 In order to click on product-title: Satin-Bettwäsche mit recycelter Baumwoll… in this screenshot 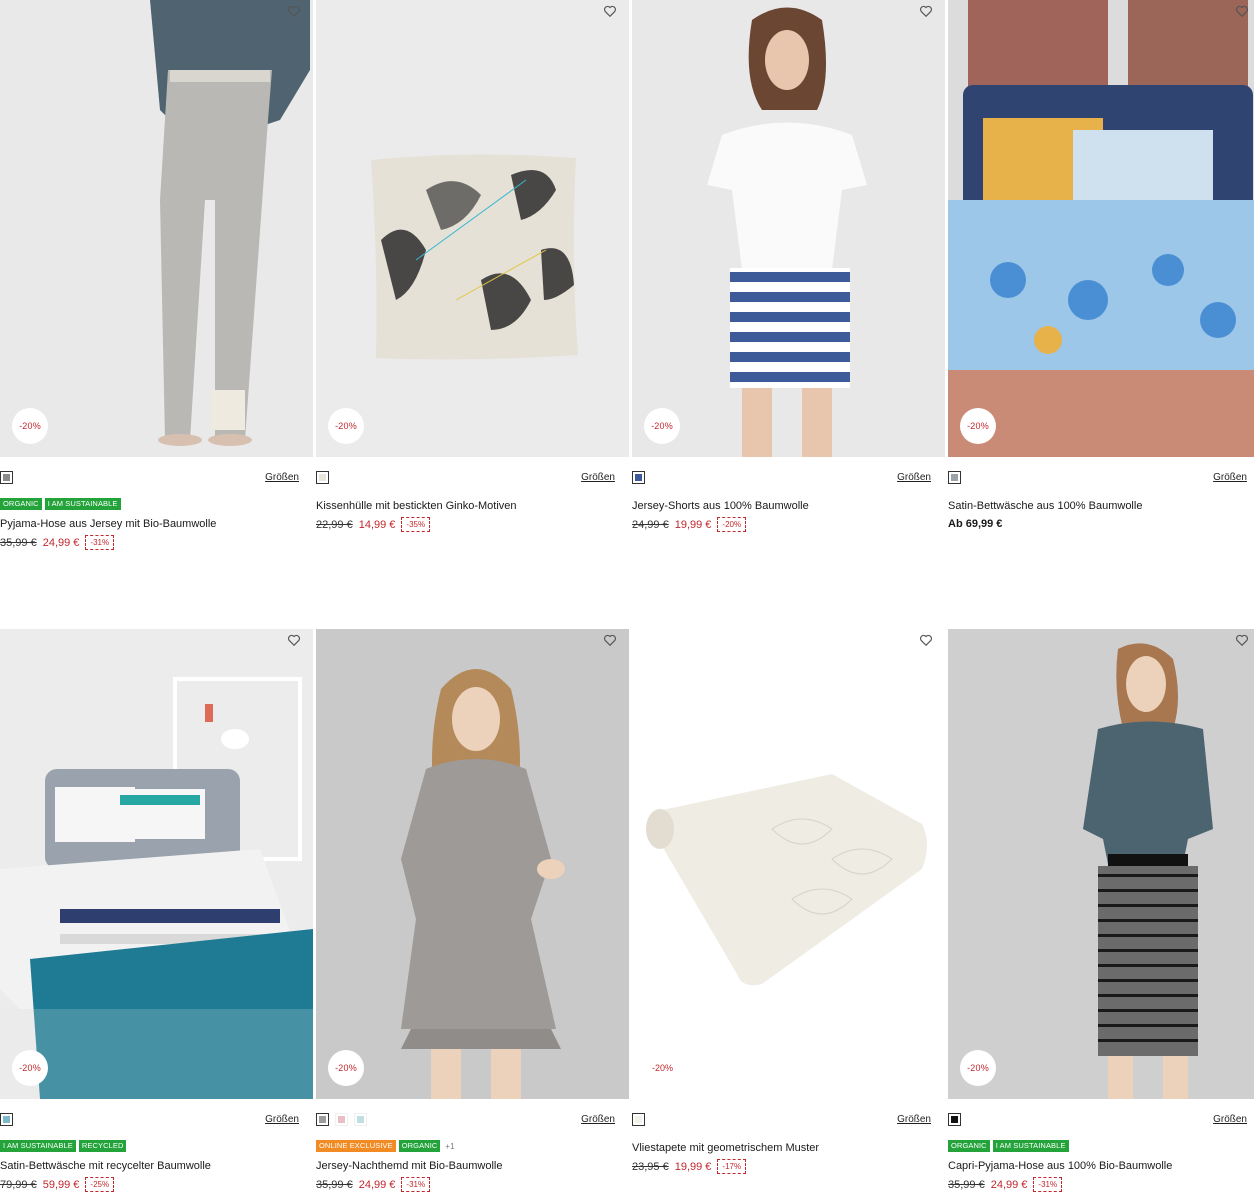, I will do `click(105, 1166)`.